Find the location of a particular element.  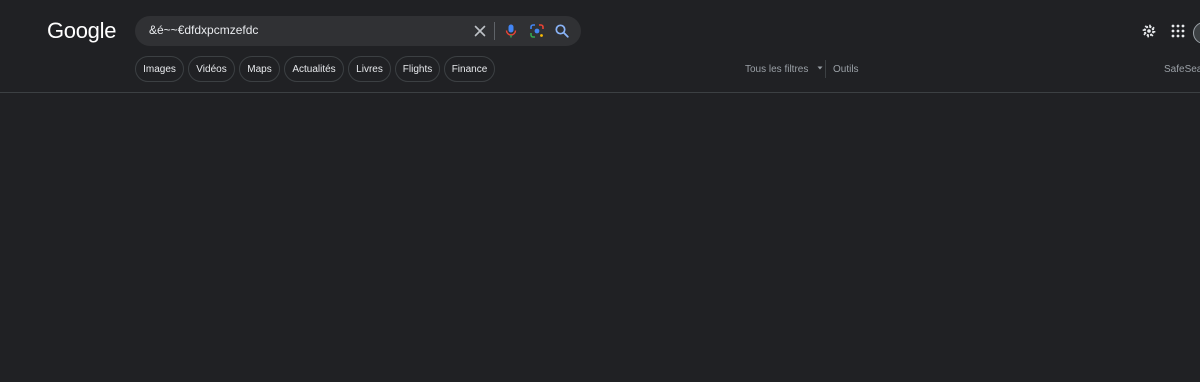

account-avatar is located at coordinates (1196, 33).